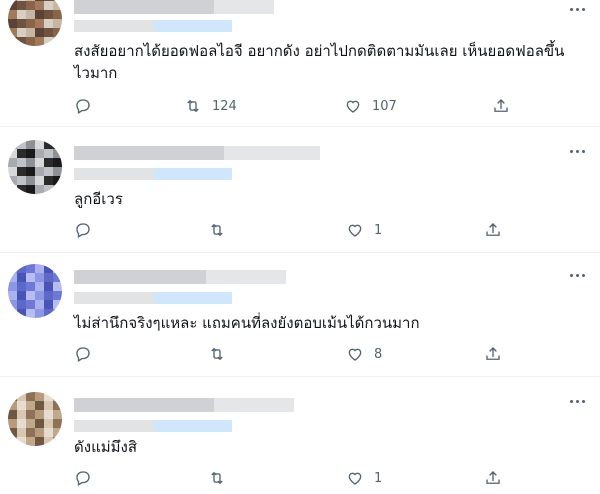 This screenshot has width=600, height=494. I want to click on reply-icon, so click(83, 106).